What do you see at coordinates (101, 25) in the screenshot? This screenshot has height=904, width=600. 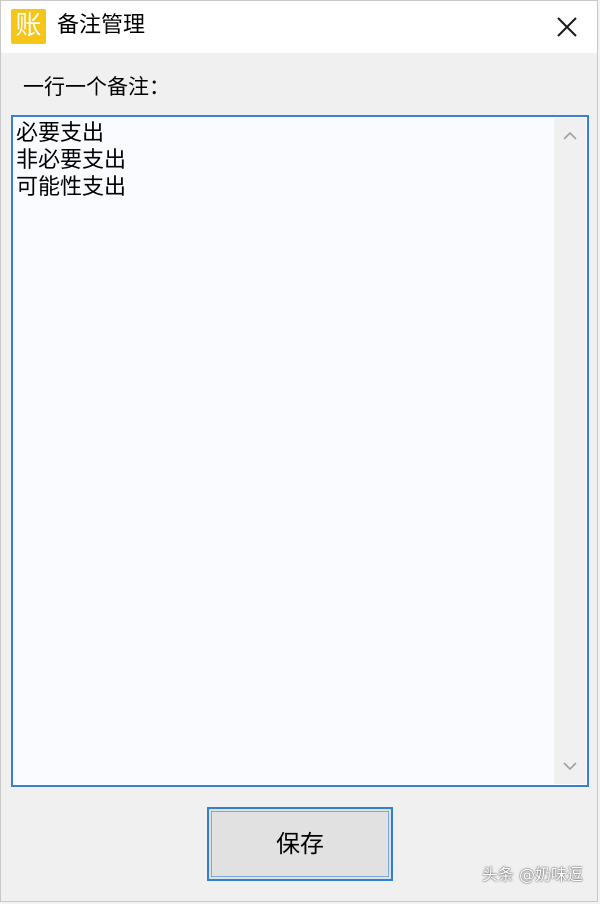 I see `window-title: 备注管理` at bounding box center [101, 25].